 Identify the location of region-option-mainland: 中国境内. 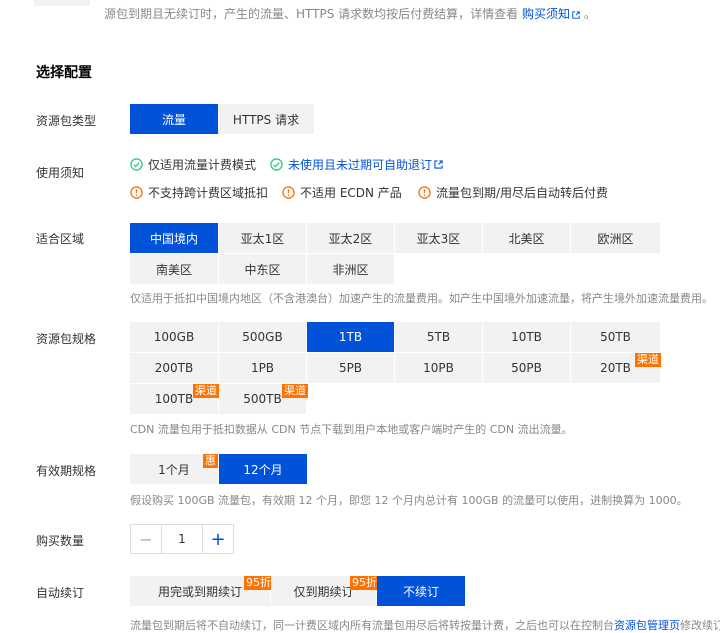
(174, 238).